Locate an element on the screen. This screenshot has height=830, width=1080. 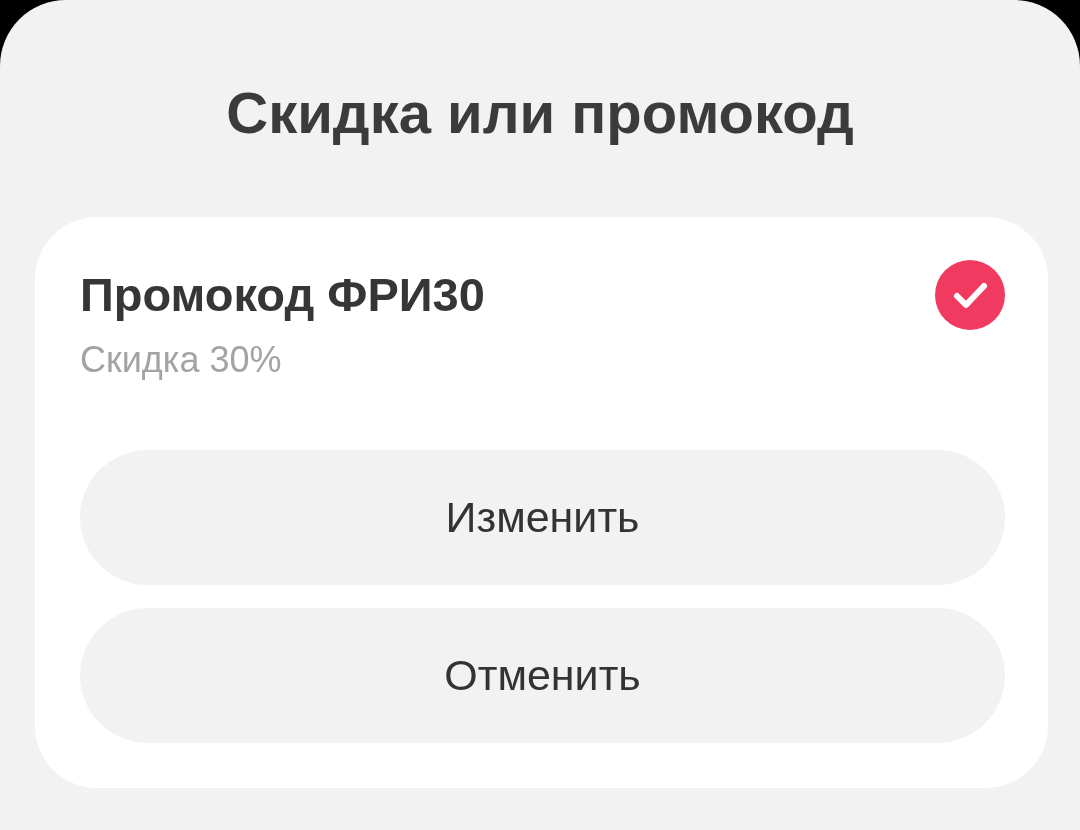
checkmark-icon is located at coordinates (970, 295).